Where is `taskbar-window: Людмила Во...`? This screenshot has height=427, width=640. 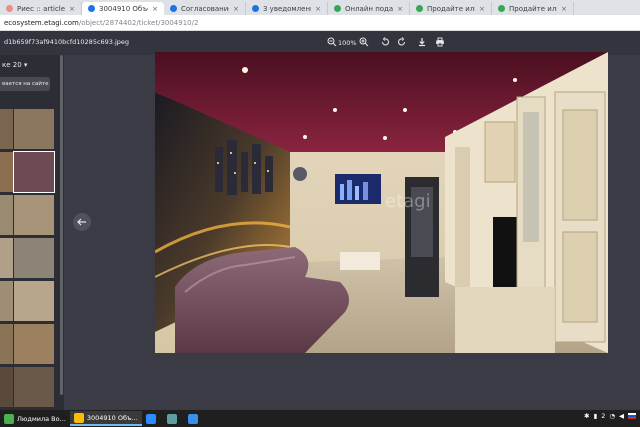
taskbar-window: Людмила Во... is located at coordinates (35, 418).